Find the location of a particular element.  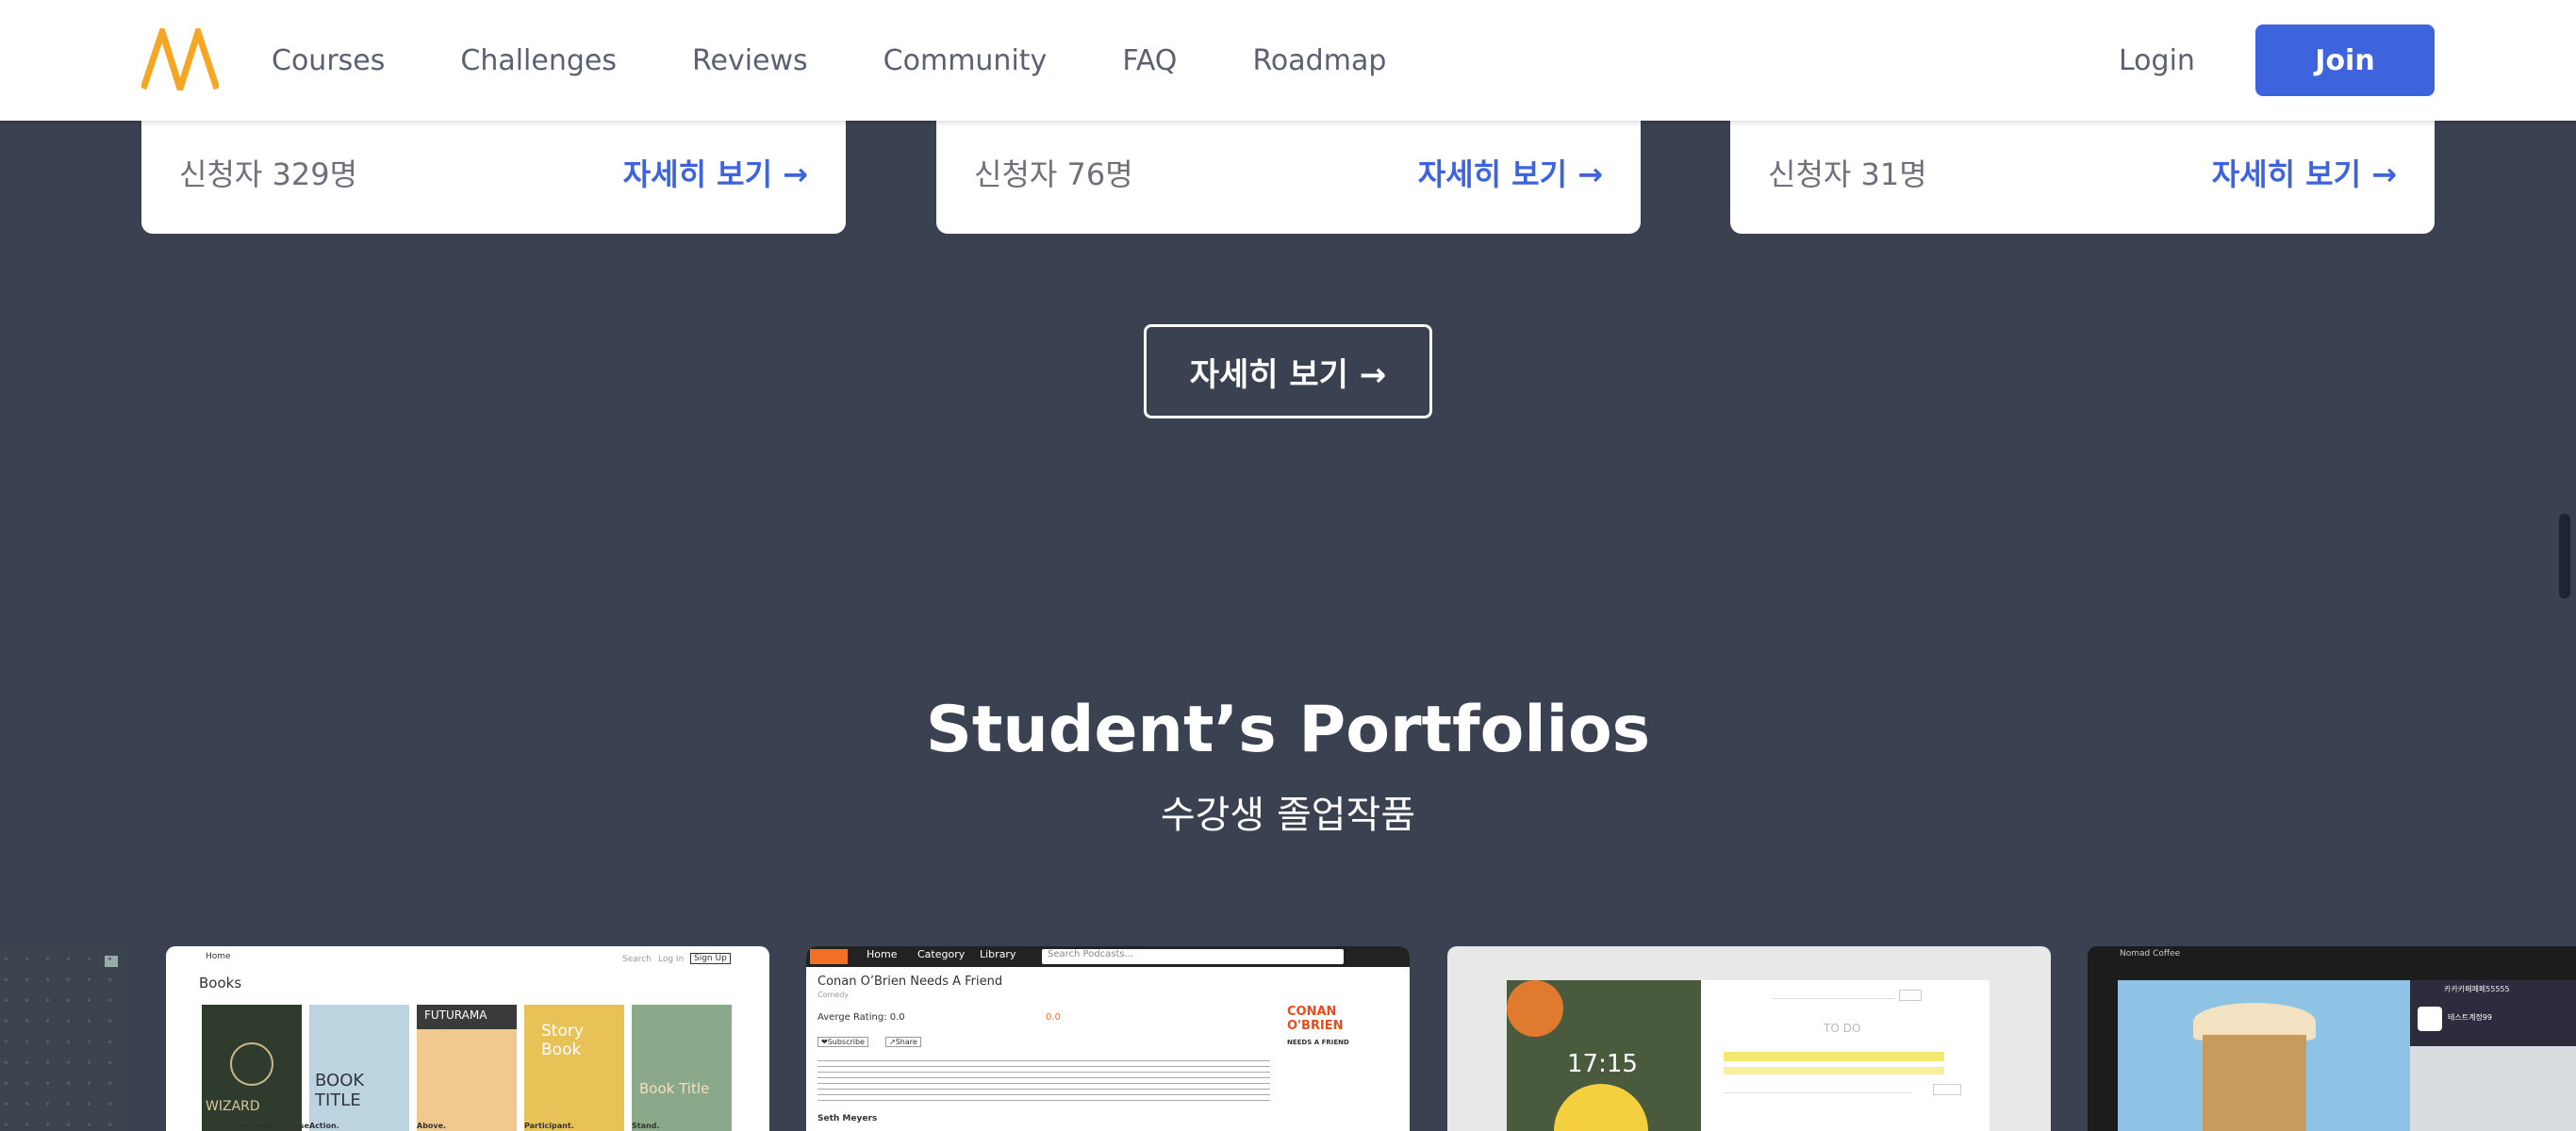

mini-nav-home: Home is located at coordinates (218, 957).